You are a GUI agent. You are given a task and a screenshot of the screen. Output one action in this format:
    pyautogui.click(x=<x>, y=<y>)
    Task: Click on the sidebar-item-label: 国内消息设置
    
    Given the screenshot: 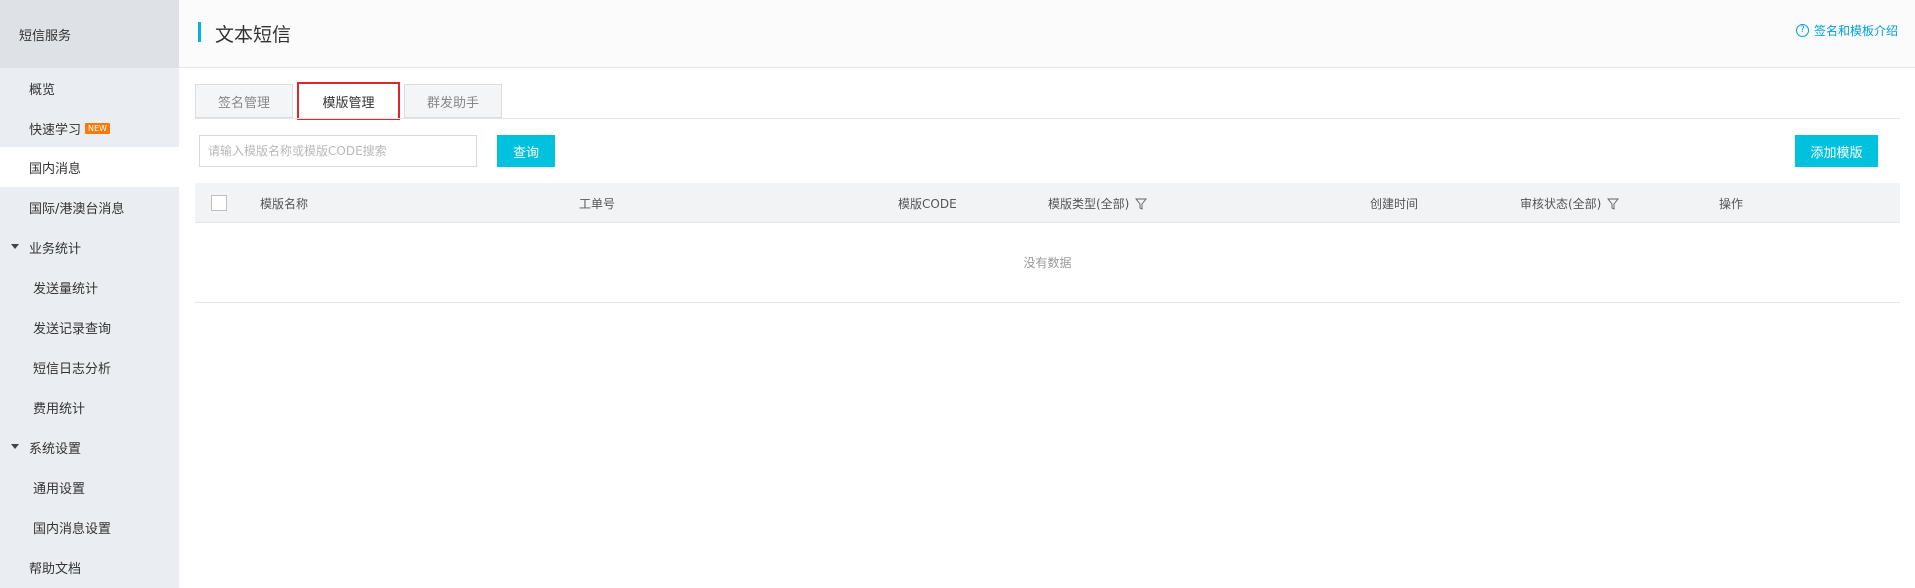 What is the action you would take?
    pyautogui.click(x=72, y=529)
    